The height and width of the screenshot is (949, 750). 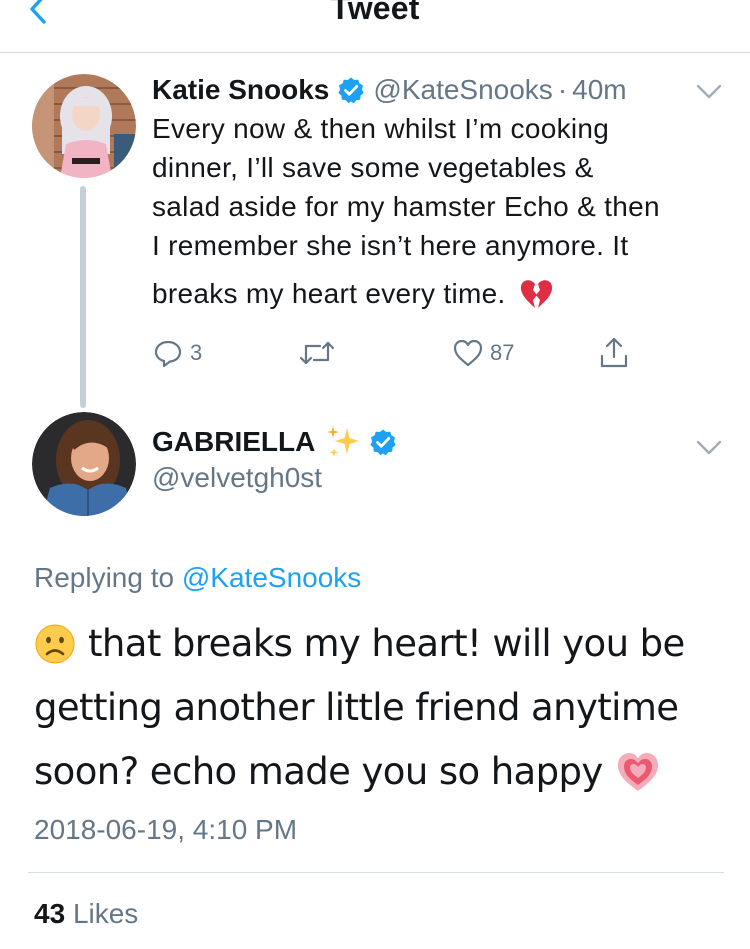 I want to click on tweet-text-line-last: breaks my heart every time., so click(x=442, y=293).